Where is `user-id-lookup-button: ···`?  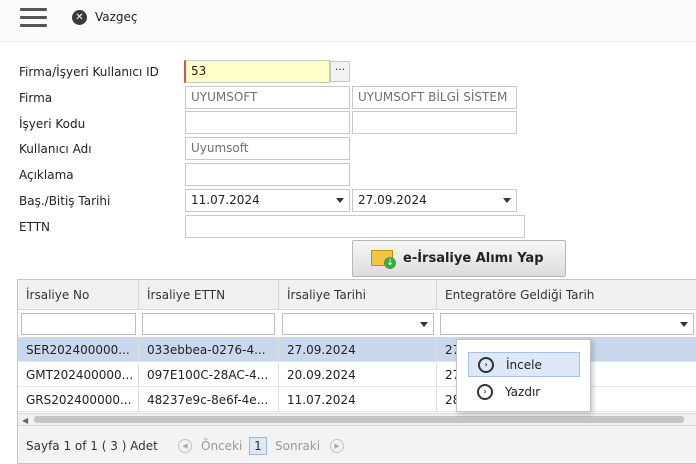
user-id-lookup-button: ··· is located at coordinates (340, 71).